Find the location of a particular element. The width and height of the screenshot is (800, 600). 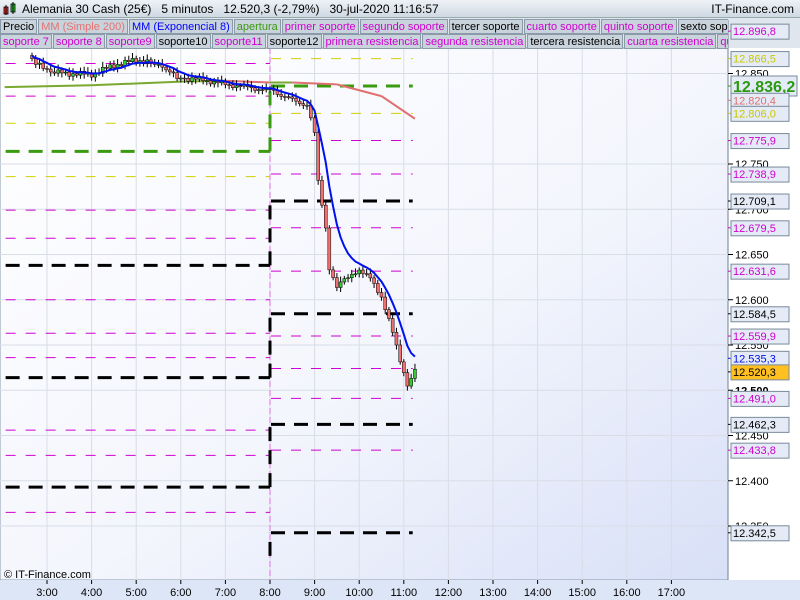

price-tag-label: 12.520,3 is located at coordinates (754, 373).